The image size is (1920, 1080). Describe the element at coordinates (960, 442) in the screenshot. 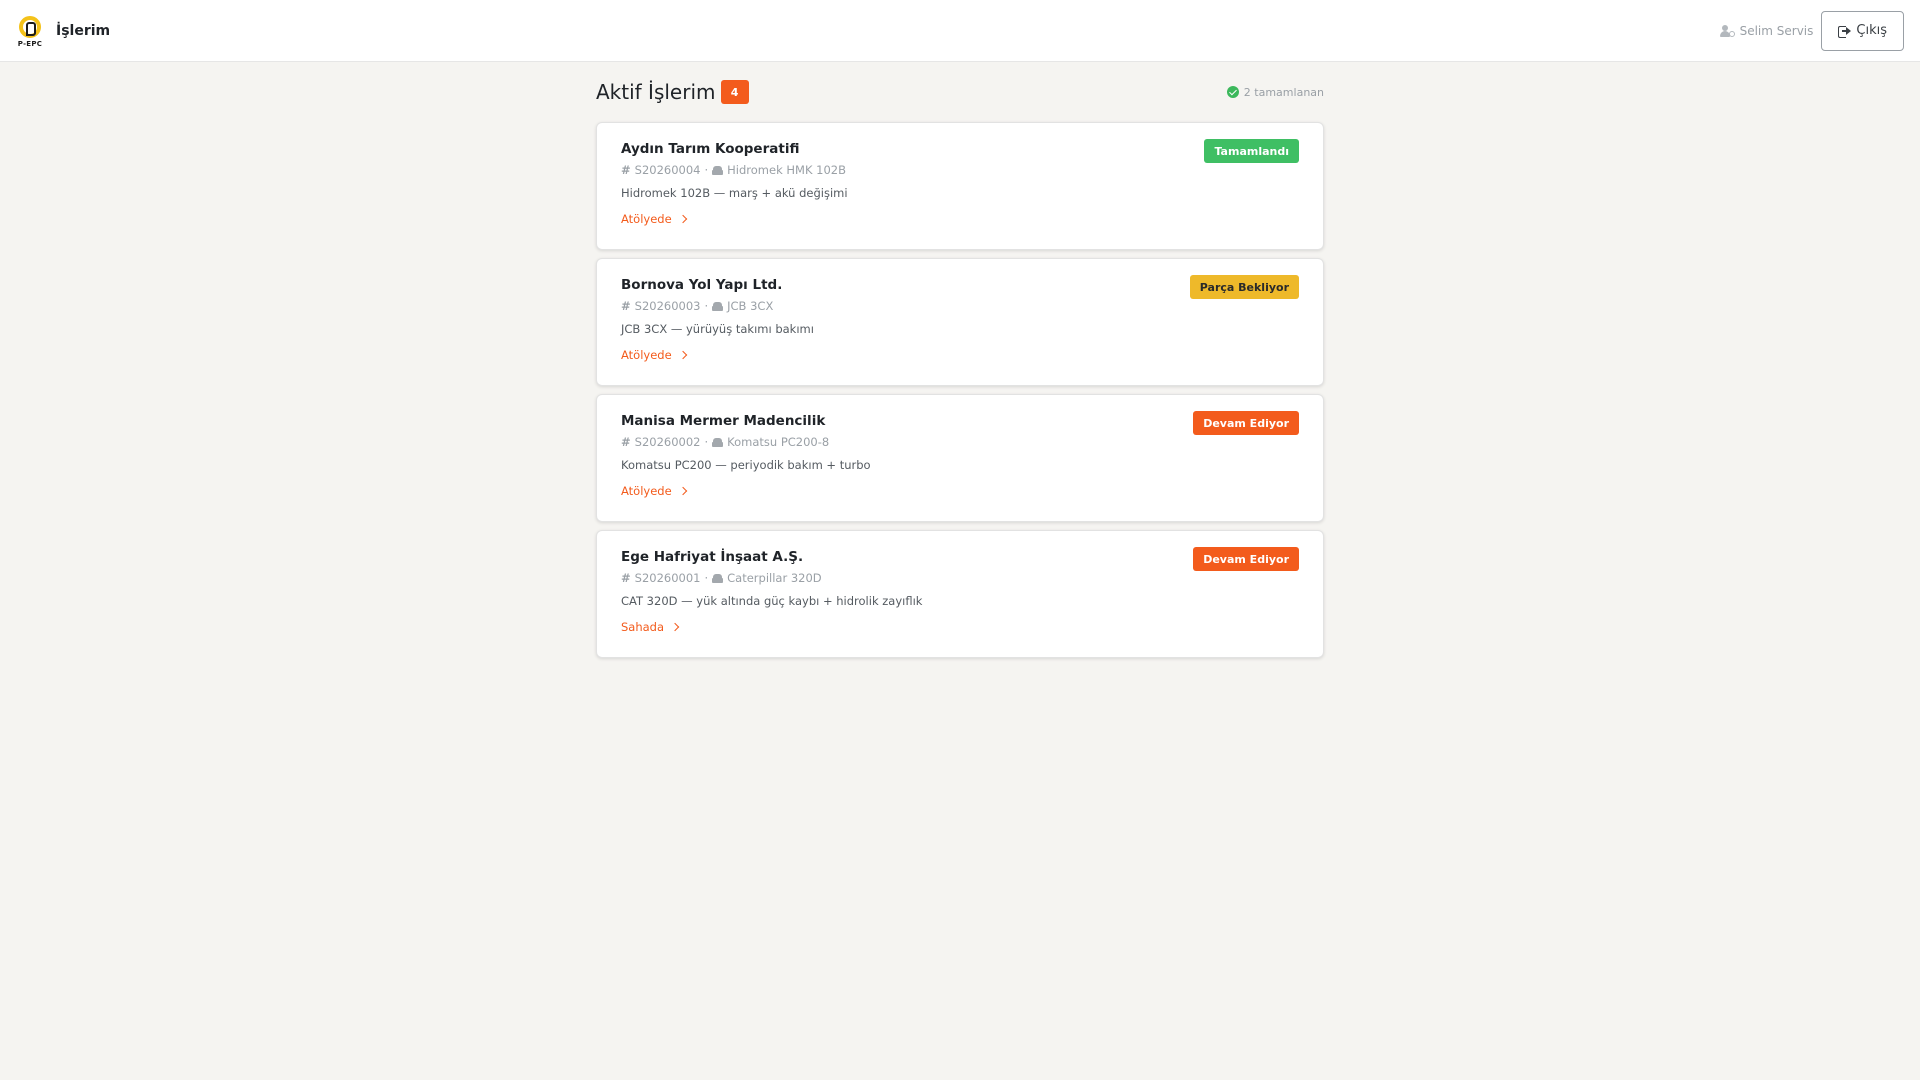

I see `job-meta: # S20260002 · Komatsu PC200-8` at that location.